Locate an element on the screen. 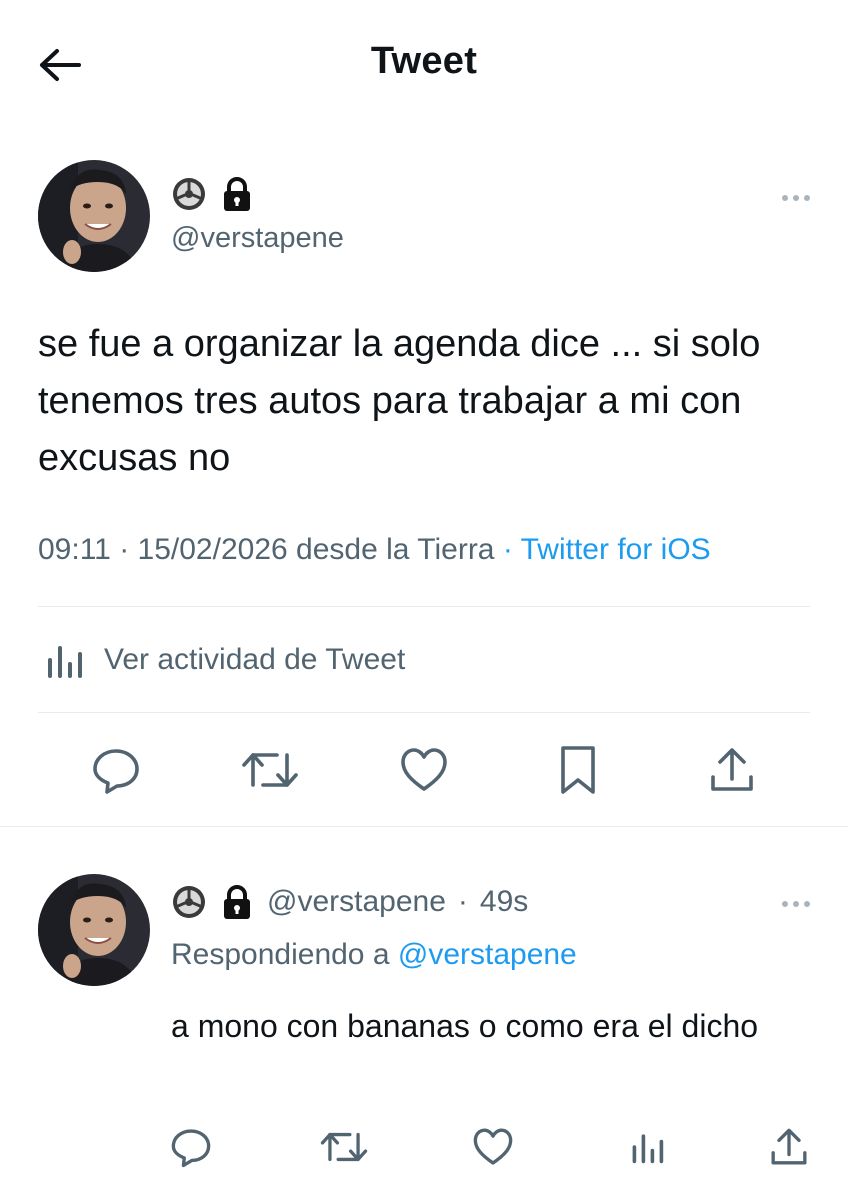  reply-analytics-button is located at coordinates (647, 1147).